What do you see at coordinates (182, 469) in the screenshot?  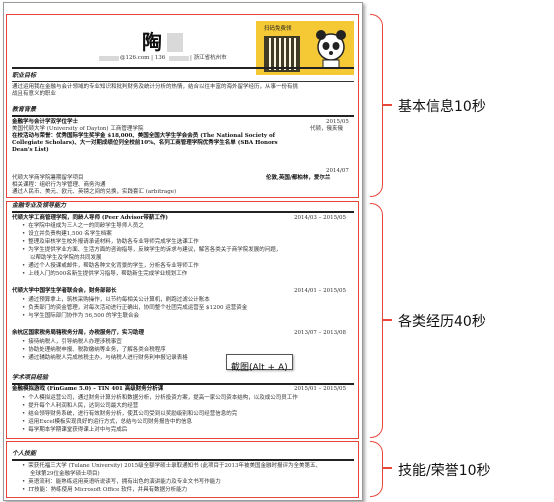 I see `skills-highlight-box` at bounding box center [182, 469].